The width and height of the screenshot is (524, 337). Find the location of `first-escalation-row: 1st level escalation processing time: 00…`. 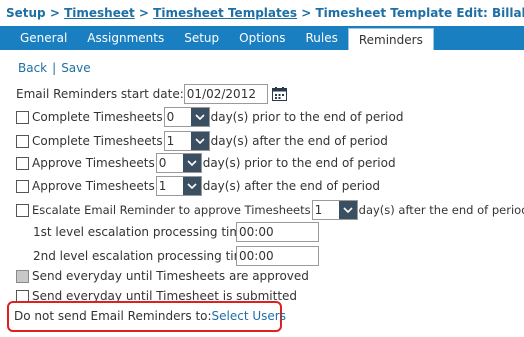

first-escalation-row: 1st level escalation processing time: 00… is located at coordinates (176, 232).